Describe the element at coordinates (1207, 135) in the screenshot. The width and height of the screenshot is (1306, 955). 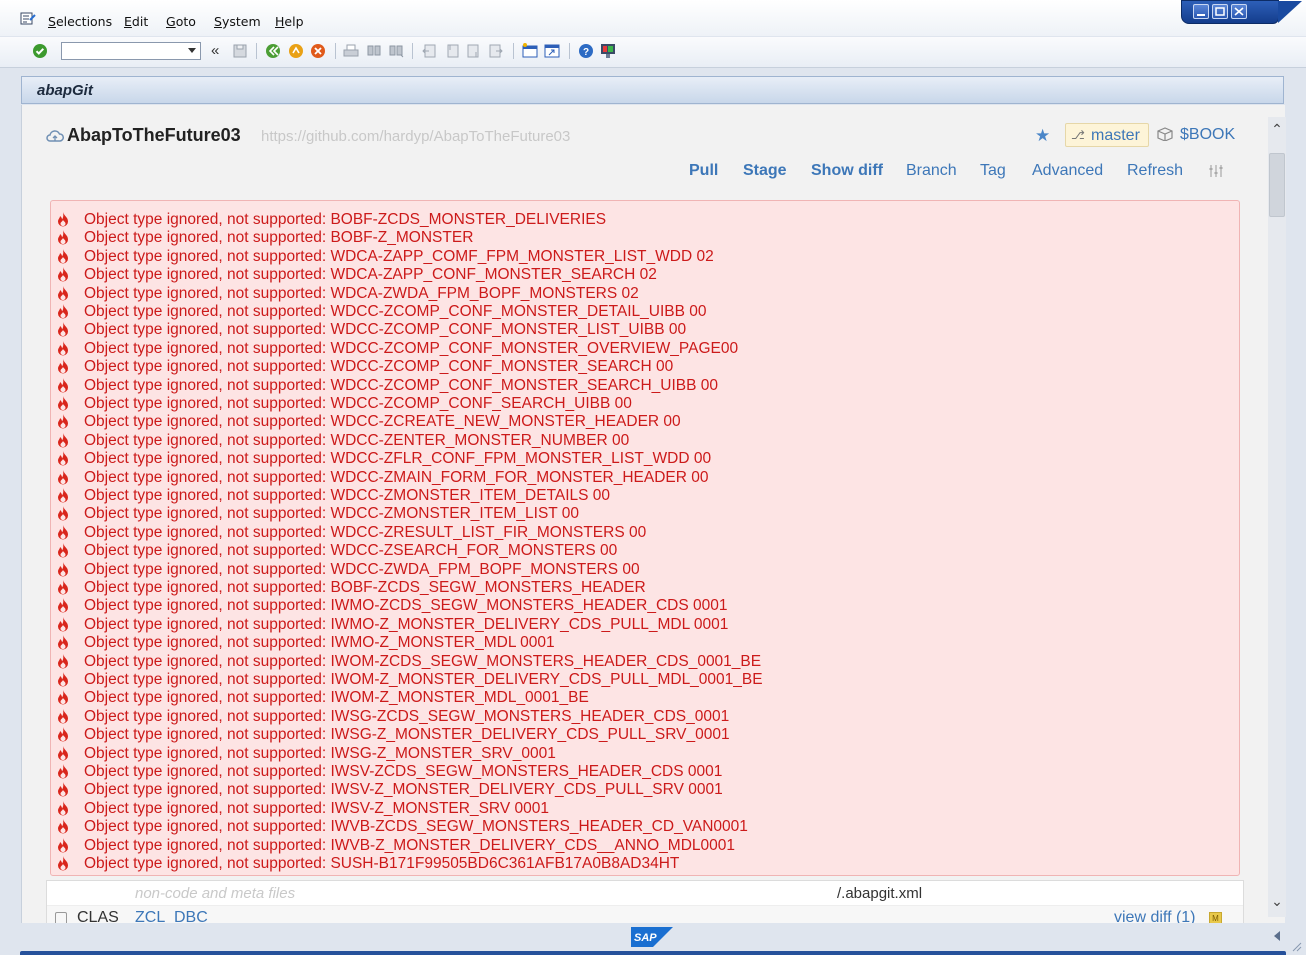
I see `package-link: $BOOK` at that location.